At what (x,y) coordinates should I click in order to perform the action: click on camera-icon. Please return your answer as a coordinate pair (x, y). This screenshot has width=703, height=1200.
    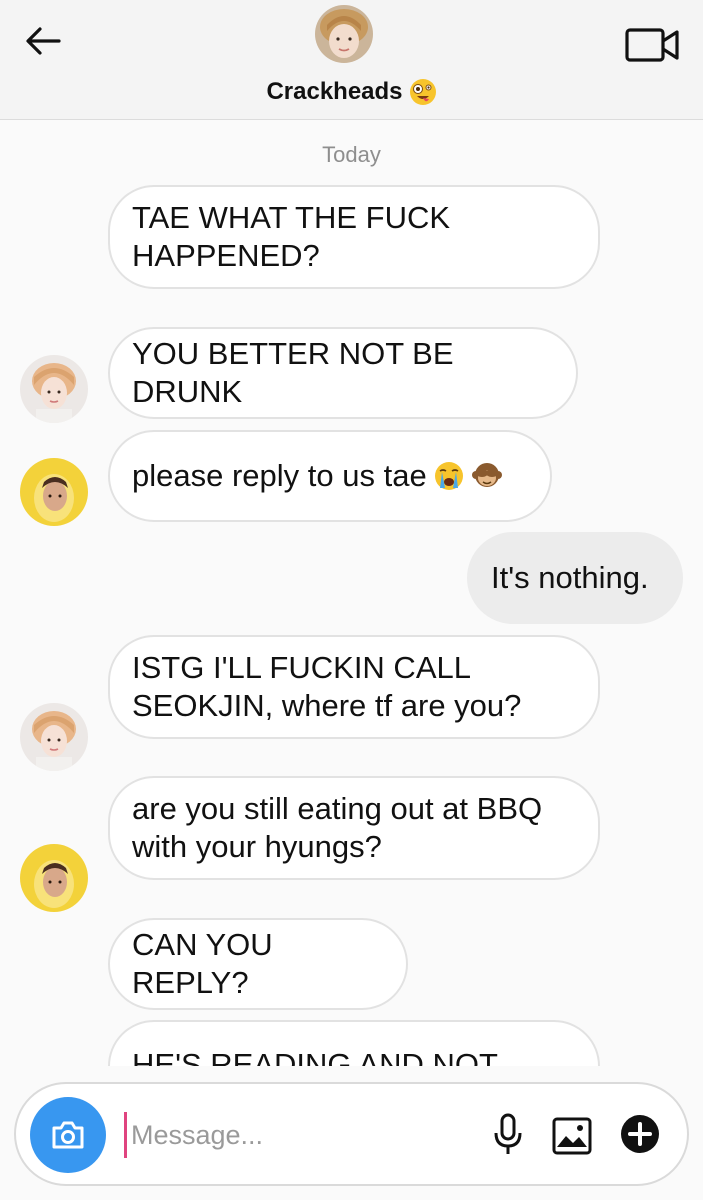
    Looking at the image, I should click on (68, 1135).